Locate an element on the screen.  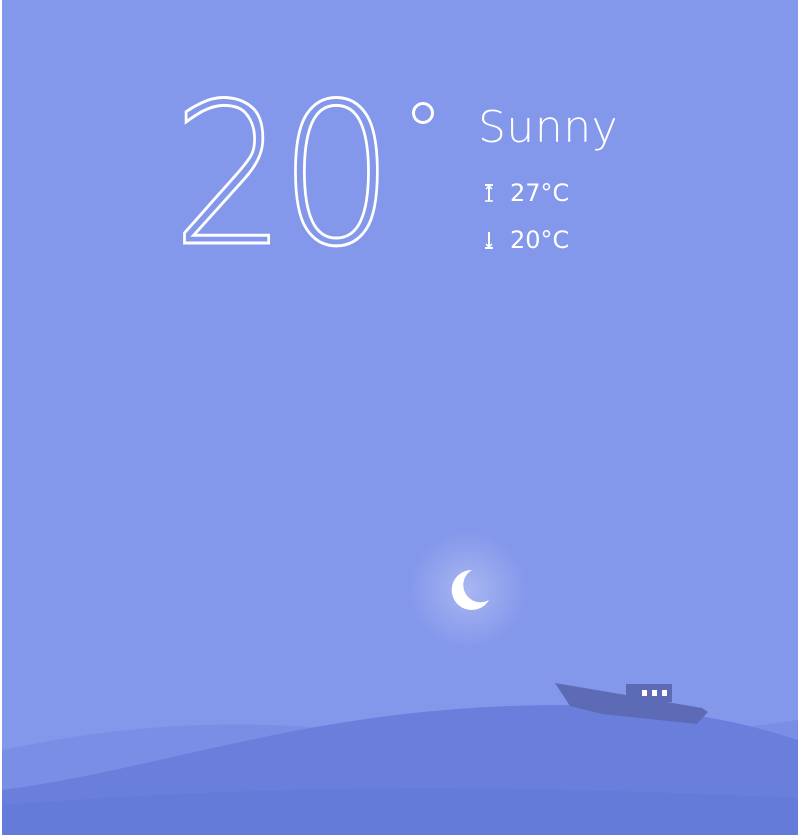
low-temperature-row: 20°C is located at coordinates (525, 240).